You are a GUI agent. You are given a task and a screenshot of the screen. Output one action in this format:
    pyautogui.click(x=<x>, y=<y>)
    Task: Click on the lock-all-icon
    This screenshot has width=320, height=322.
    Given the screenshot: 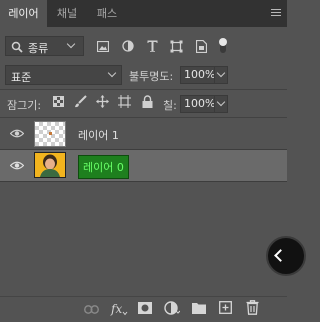 What is the action you would take?
    pyautogui.click(x=147, y=101)
    